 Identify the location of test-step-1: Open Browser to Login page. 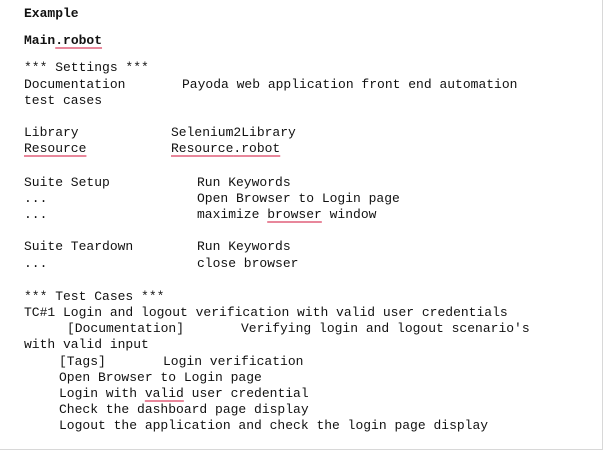
(160, 377).